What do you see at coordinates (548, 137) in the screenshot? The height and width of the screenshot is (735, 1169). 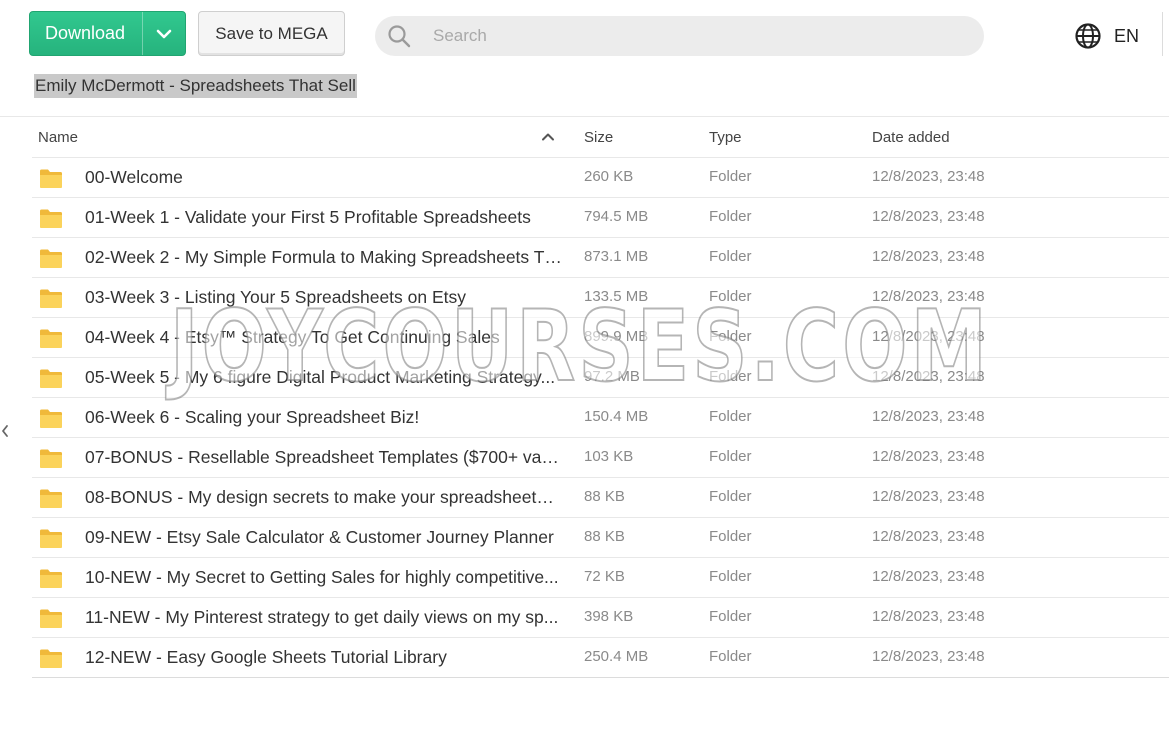 I see `chevron-up-icon` at bounding box center [548, 137].